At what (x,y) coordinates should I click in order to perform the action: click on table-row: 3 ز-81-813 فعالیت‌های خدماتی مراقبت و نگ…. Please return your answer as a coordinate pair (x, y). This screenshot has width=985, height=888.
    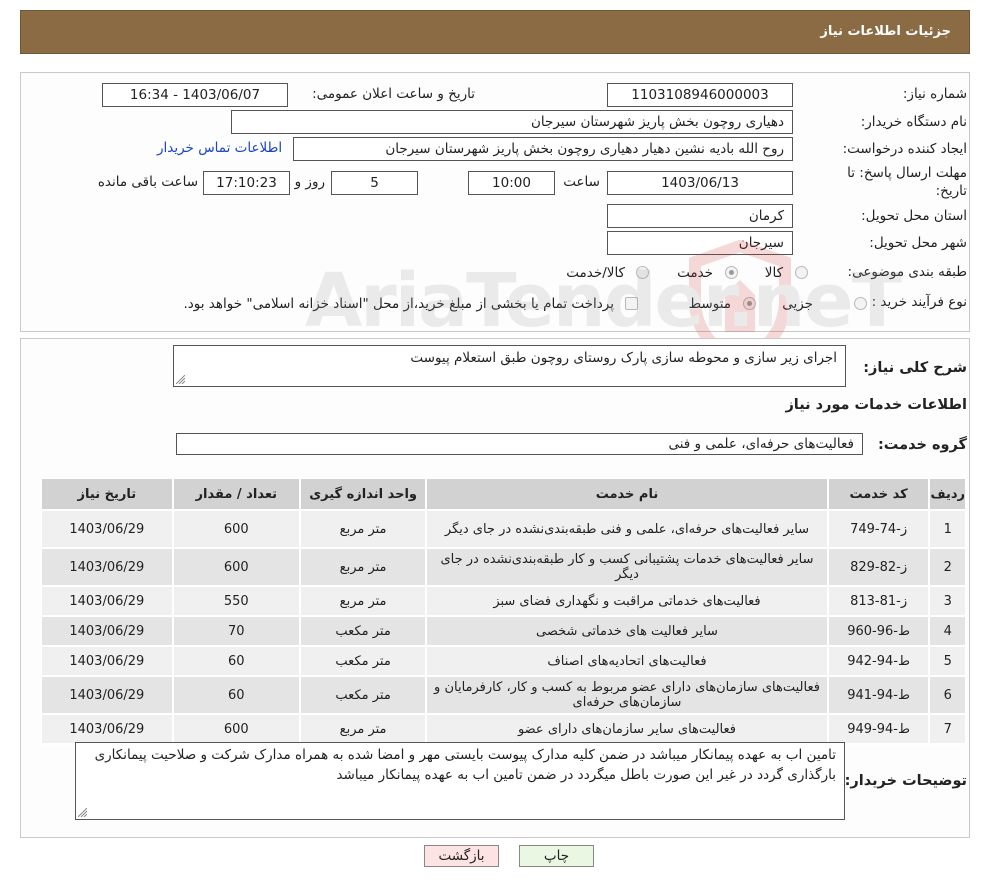
    Looking at the image, I should click on (503, 601).